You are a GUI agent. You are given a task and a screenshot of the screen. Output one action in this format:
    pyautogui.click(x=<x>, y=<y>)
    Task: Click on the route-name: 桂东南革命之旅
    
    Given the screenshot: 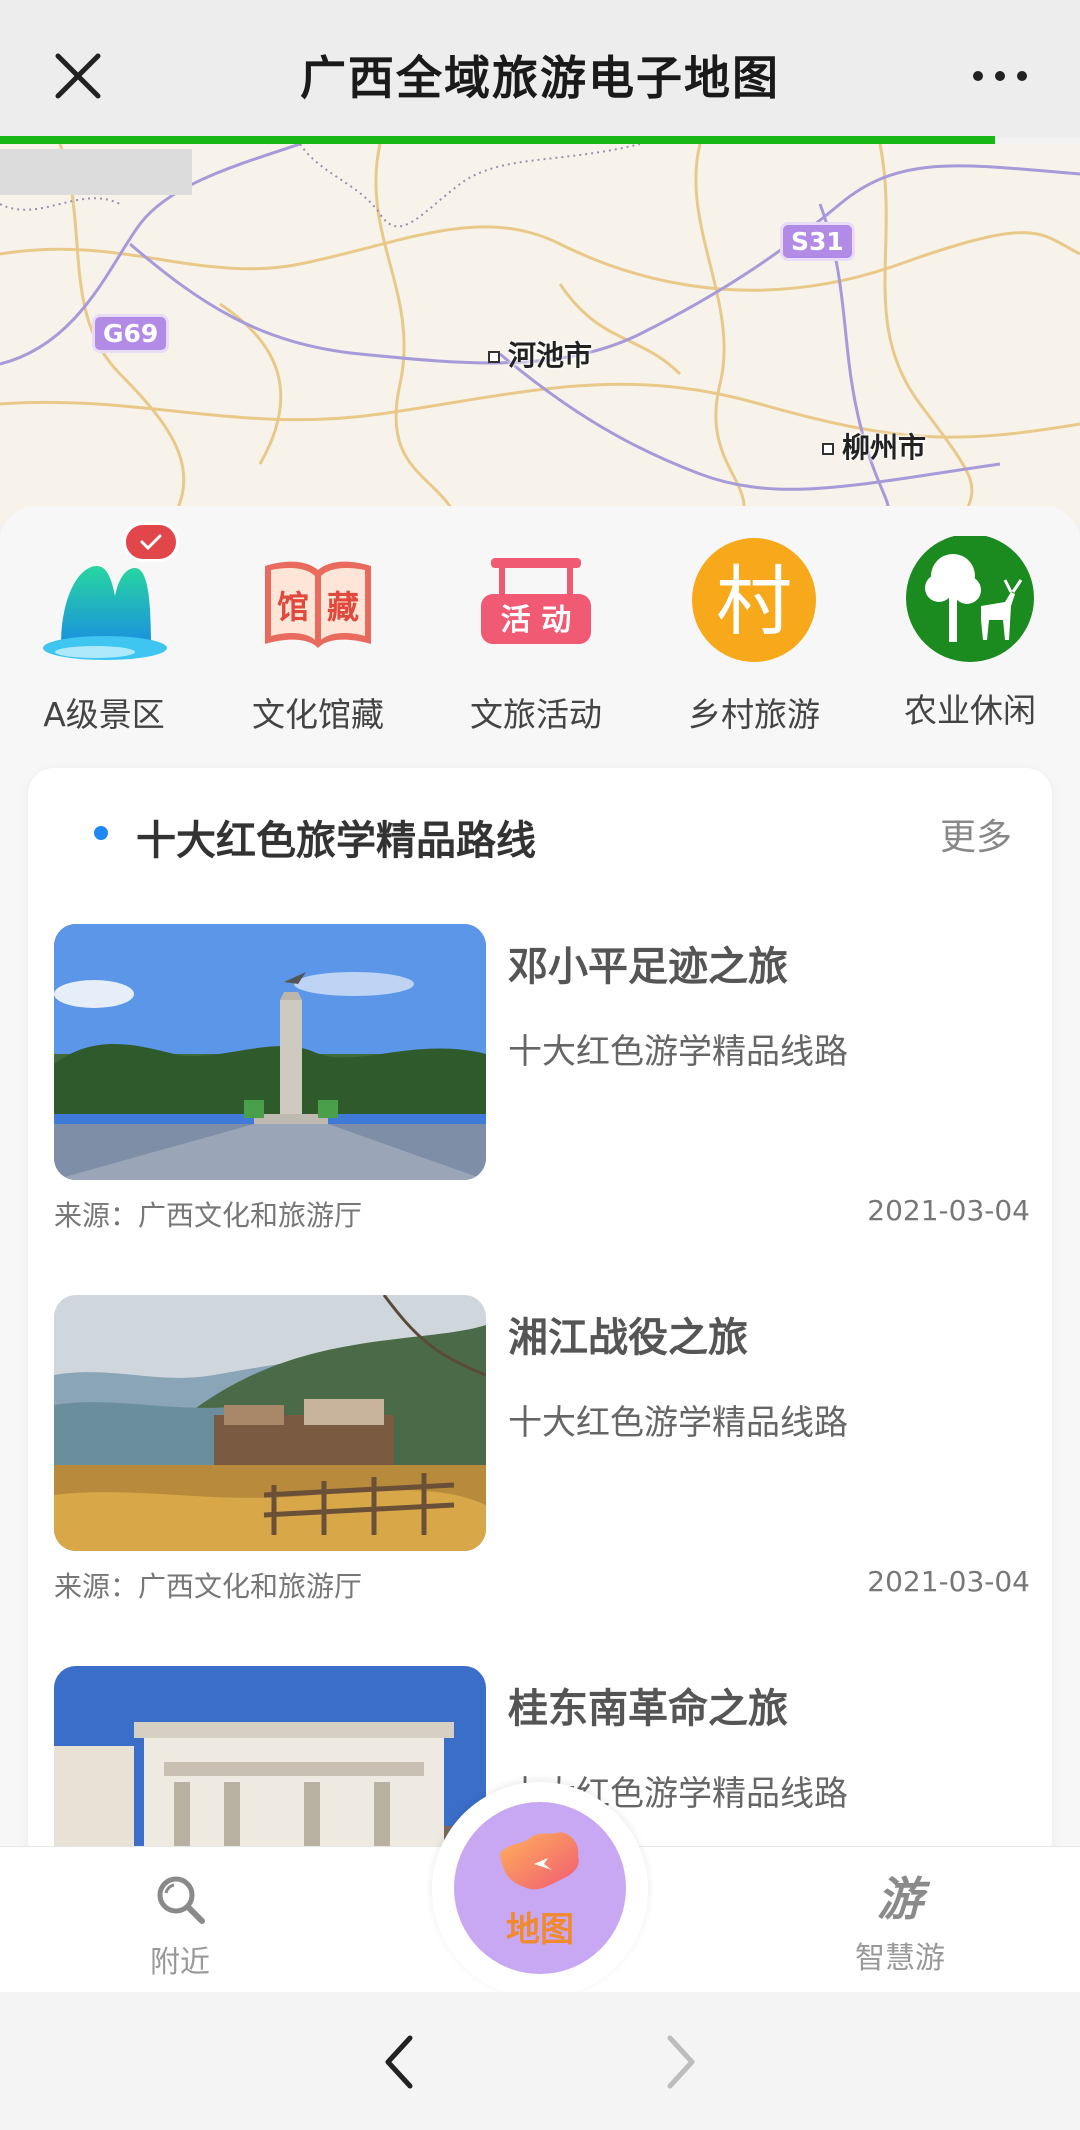 What is the action you would take?
    pyautogui.click(x=648, y=1709)
    